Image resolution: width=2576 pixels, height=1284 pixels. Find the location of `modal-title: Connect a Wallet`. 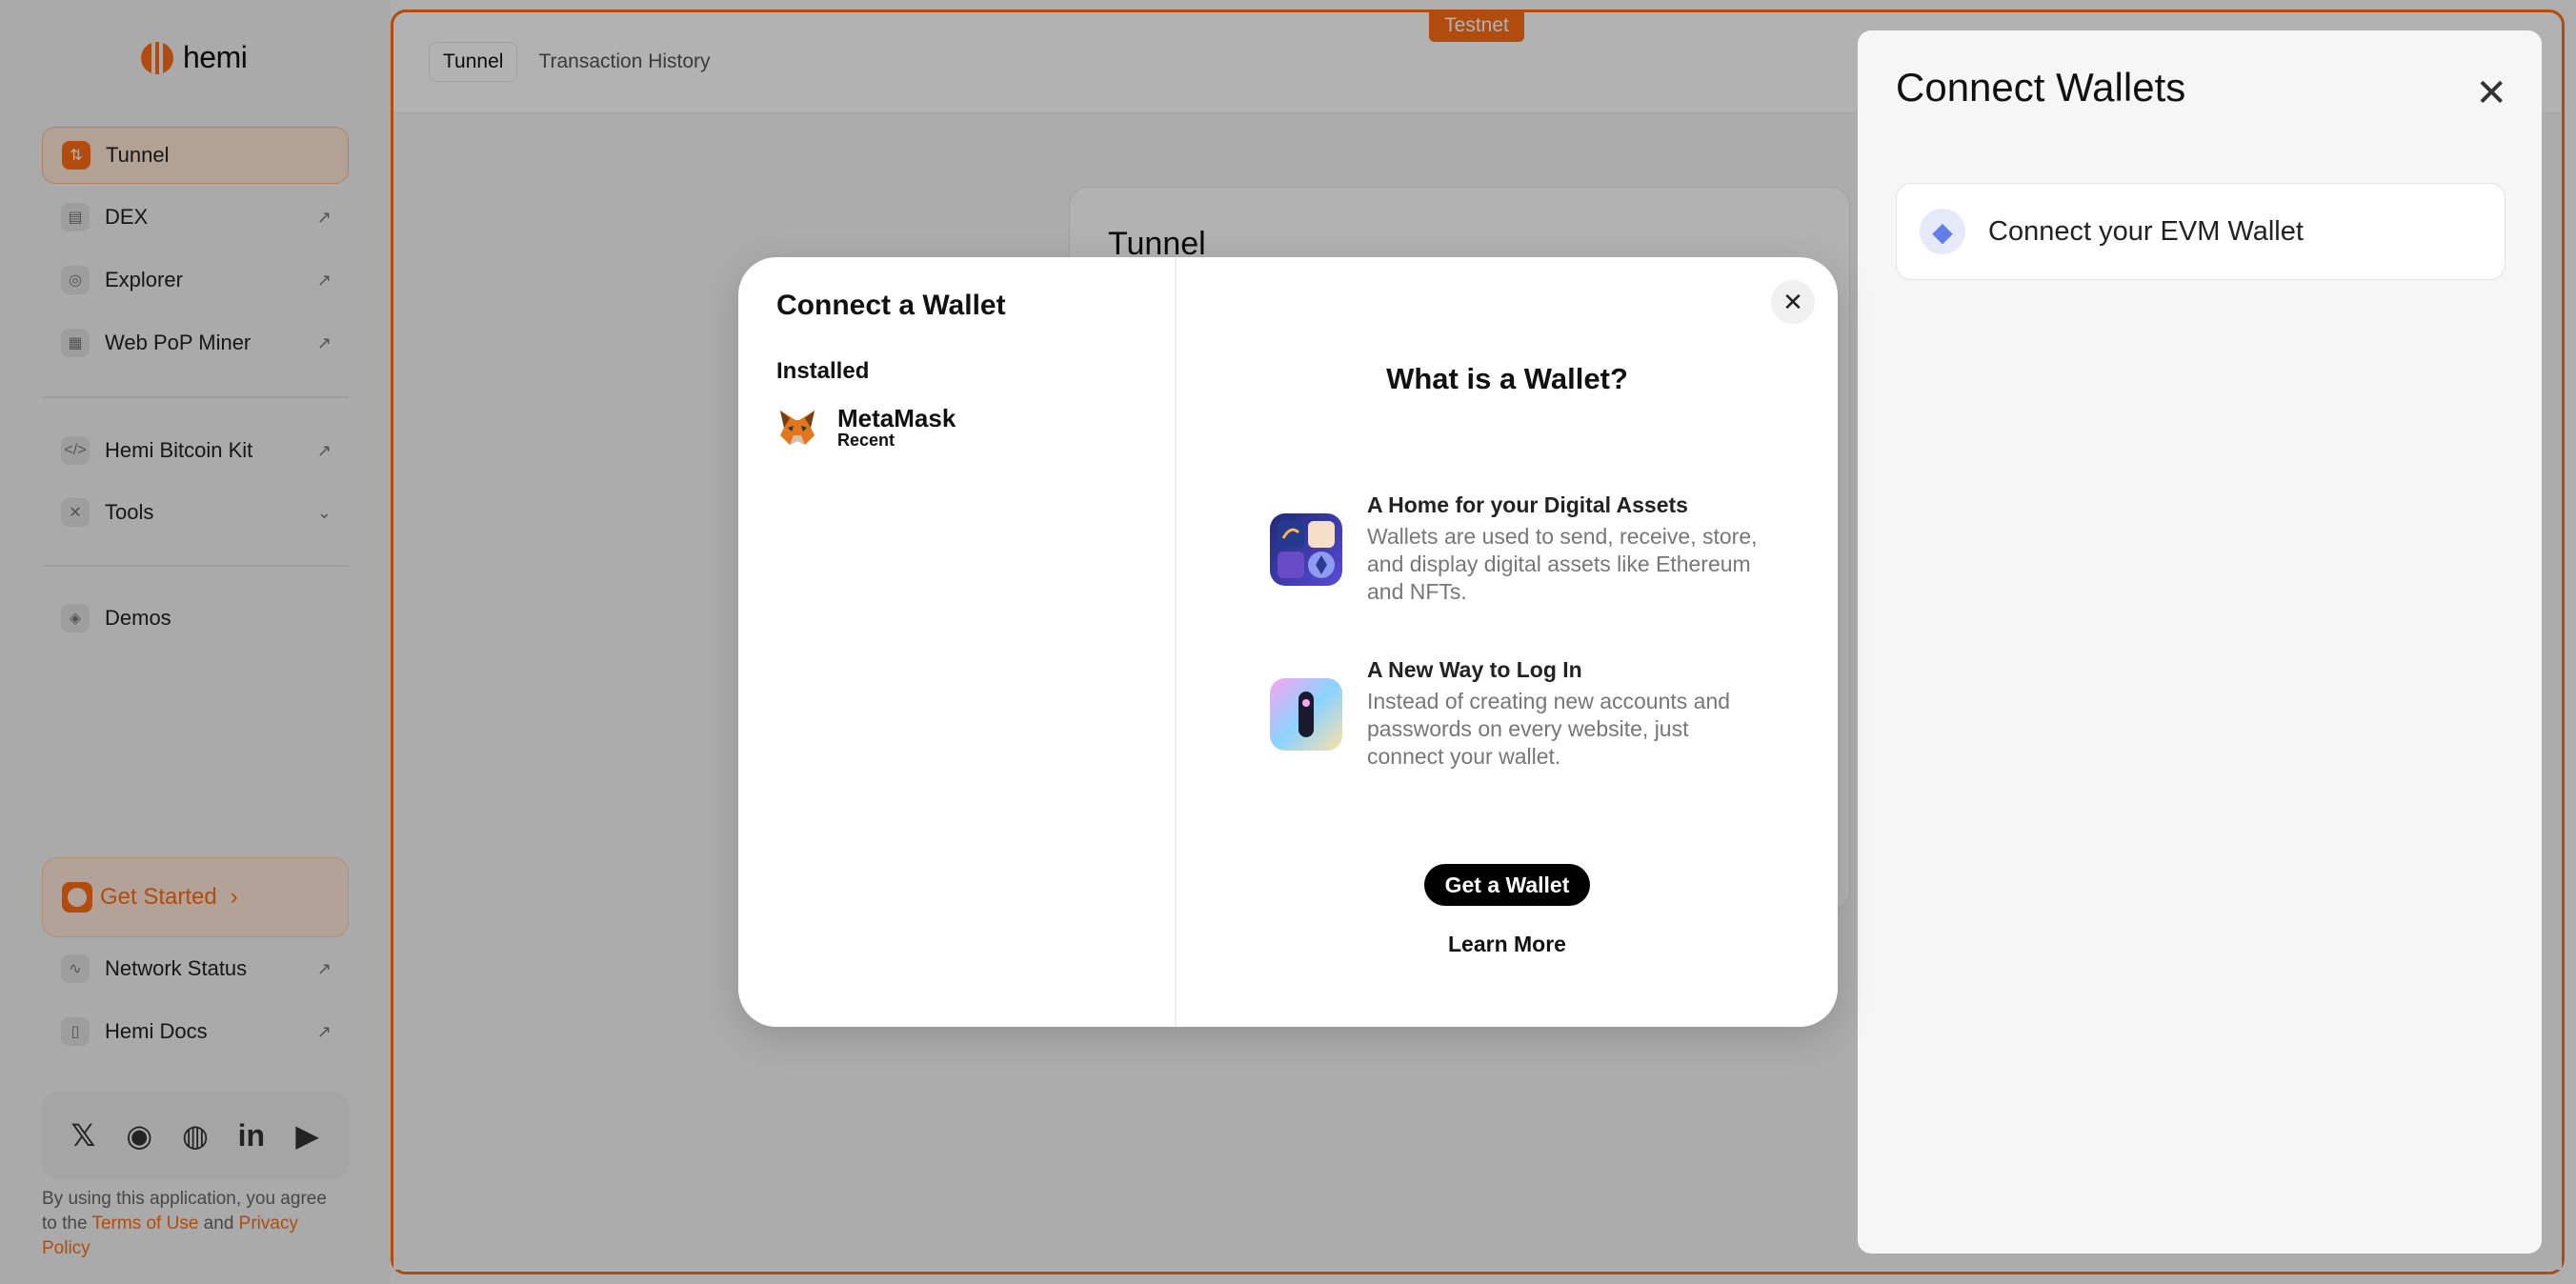

modal-title: Connect a Wallet is located at coordinates (891, 306).